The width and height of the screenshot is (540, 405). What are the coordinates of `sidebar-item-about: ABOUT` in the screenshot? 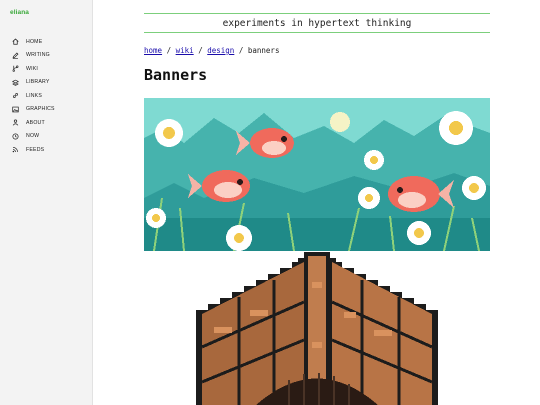 It's located at (46, 123).